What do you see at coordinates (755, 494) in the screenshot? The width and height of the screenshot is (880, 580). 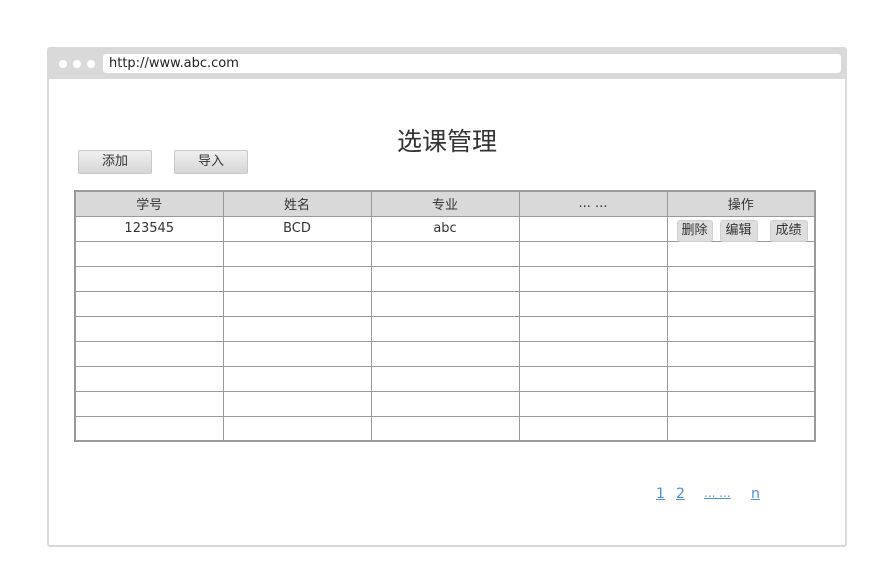 I see `page-link-last: n` at bounding box center [755, 494].